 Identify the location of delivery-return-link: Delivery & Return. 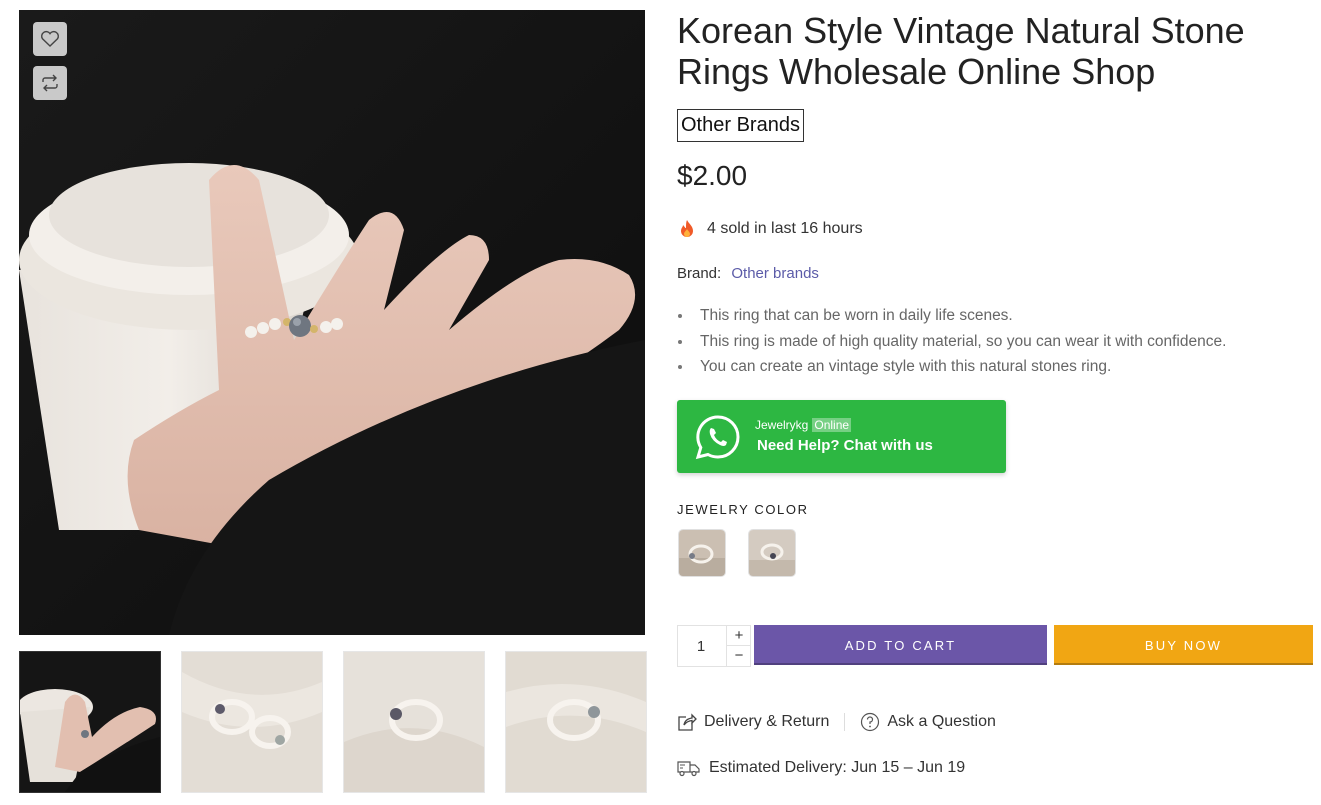
(753, 722).